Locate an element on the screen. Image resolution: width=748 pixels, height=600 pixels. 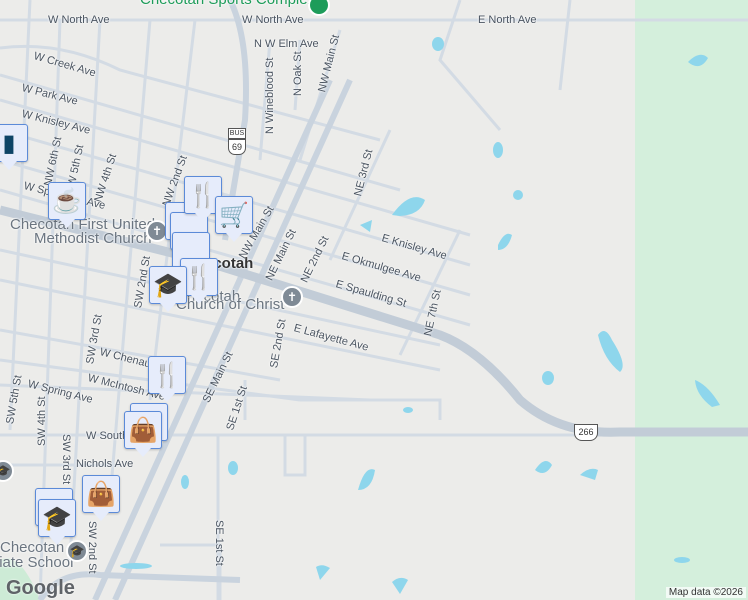
google-logo: Google is located at coordinates (40, 588).